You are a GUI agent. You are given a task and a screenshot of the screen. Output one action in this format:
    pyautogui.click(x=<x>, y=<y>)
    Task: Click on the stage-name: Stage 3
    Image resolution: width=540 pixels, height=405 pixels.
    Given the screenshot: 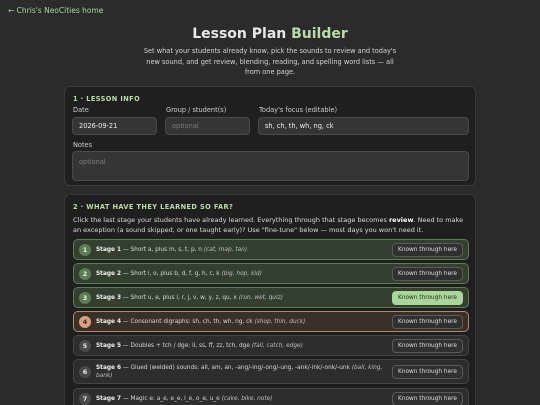 What is the action you would take?
    pyautogui.click(x=108, y=297)
    